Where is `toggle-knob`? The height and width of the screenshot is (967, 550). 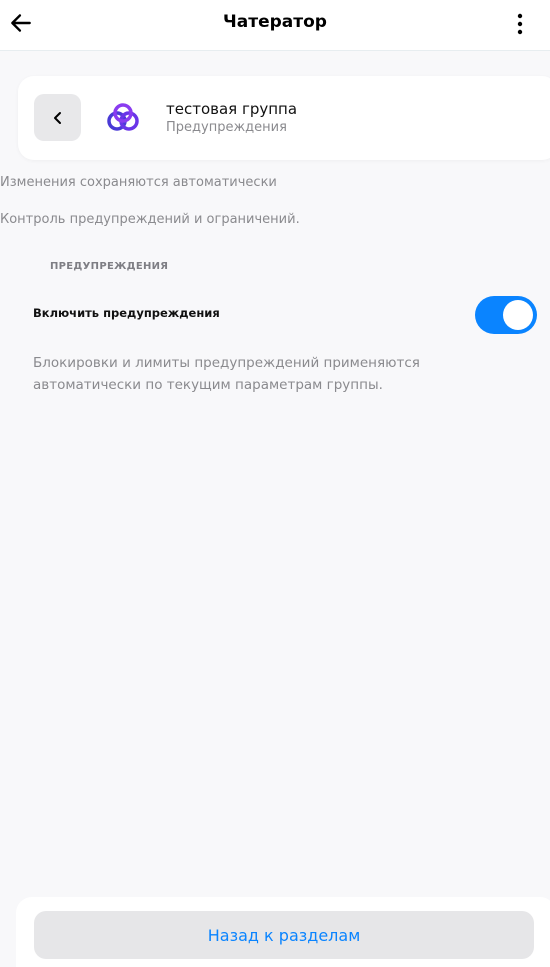
toggle-knob is located at coordinates (518, 315).